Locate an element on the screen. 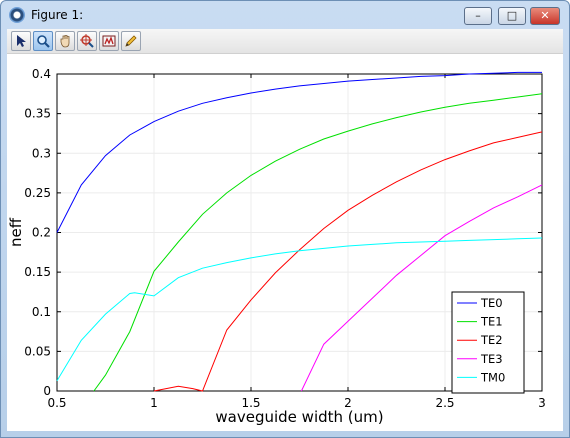 This screenshot has height=438, width=570. datatip-tool-button is located at coordinates (87, 41).